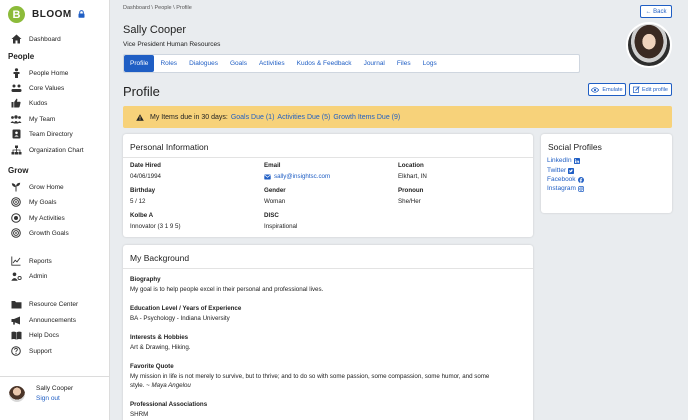  I want to click on directory-icon, so click(16, 134).